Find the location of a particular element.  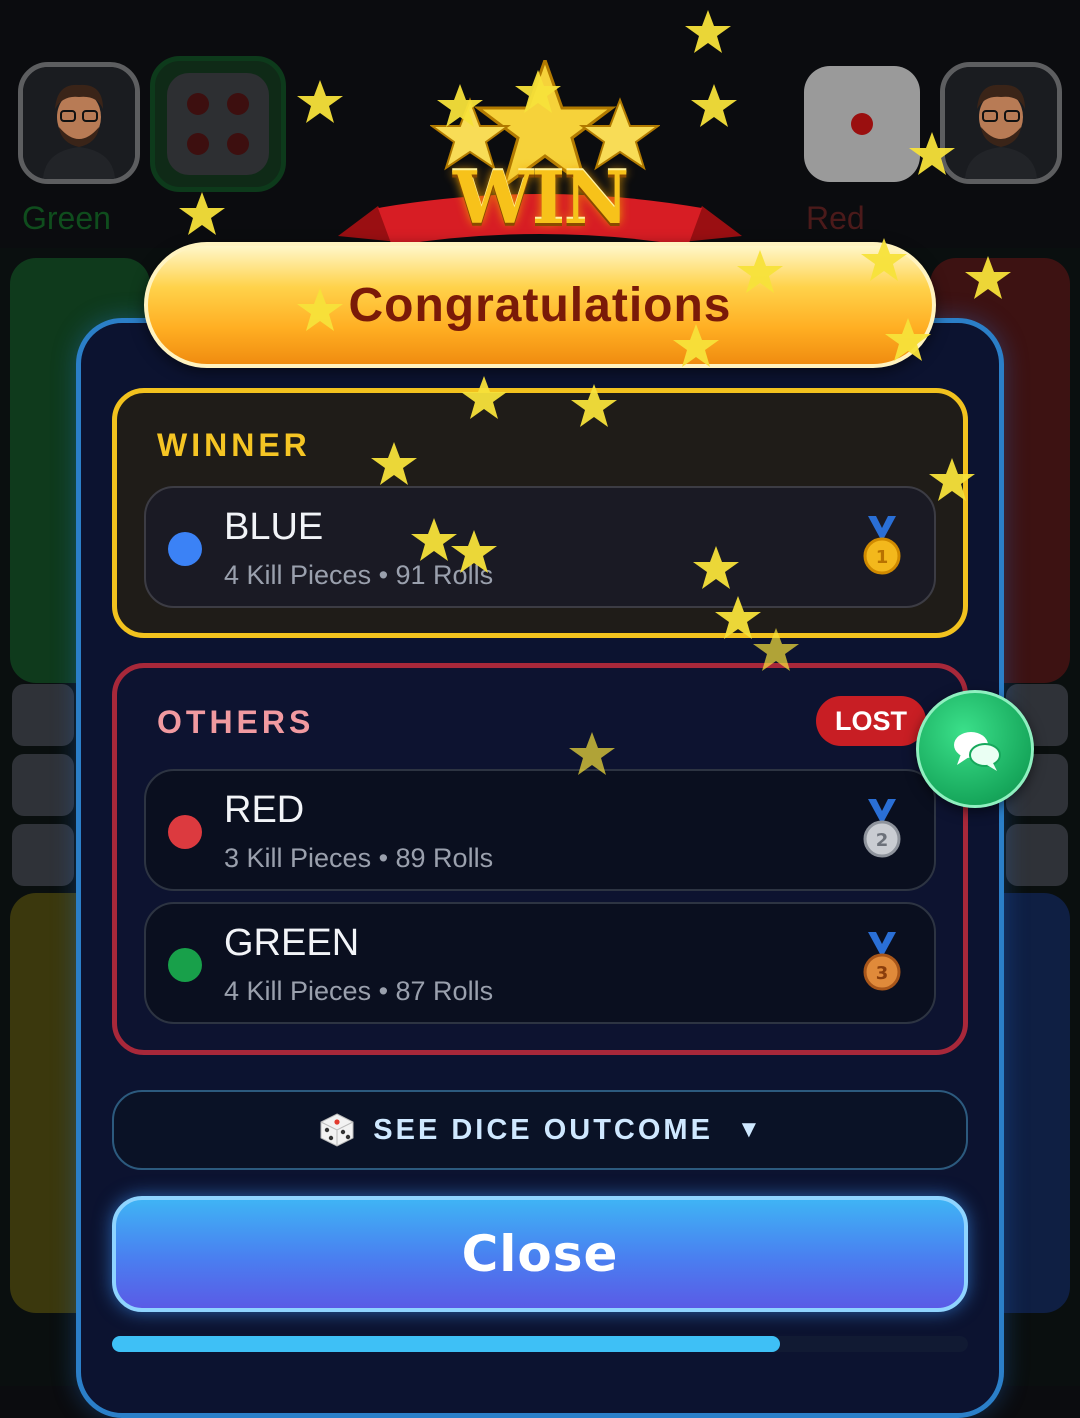

progress-fill is located at coordinates (446, 1344).